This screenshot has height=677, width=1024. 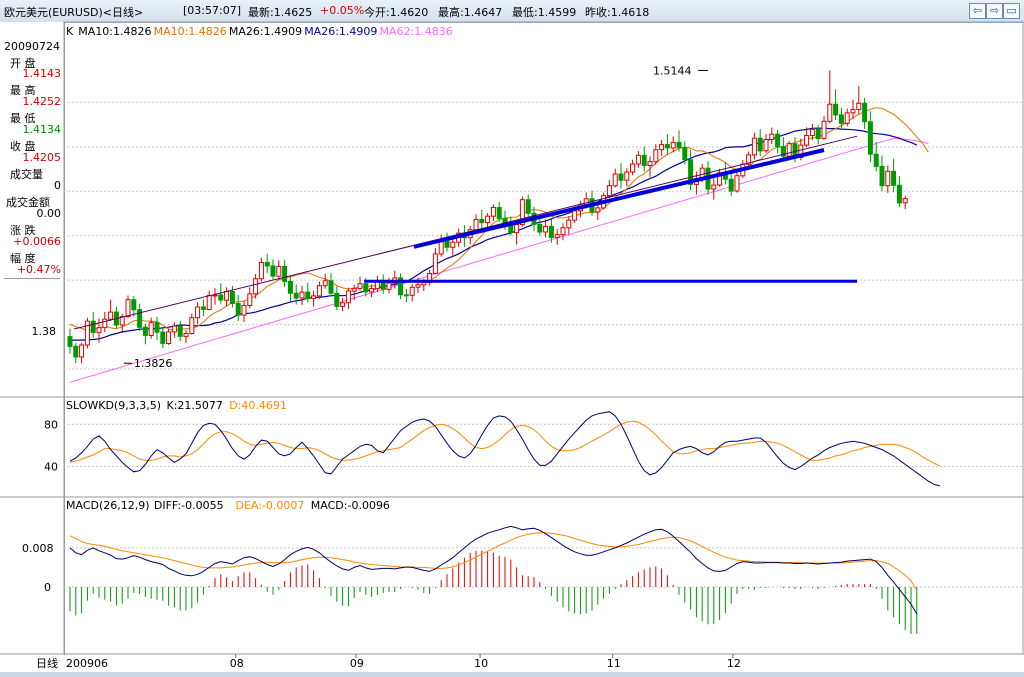 What do you see at coordinates (512, 674) in the screenshot?
I see `status-bar` at bounding box center [512, 674].